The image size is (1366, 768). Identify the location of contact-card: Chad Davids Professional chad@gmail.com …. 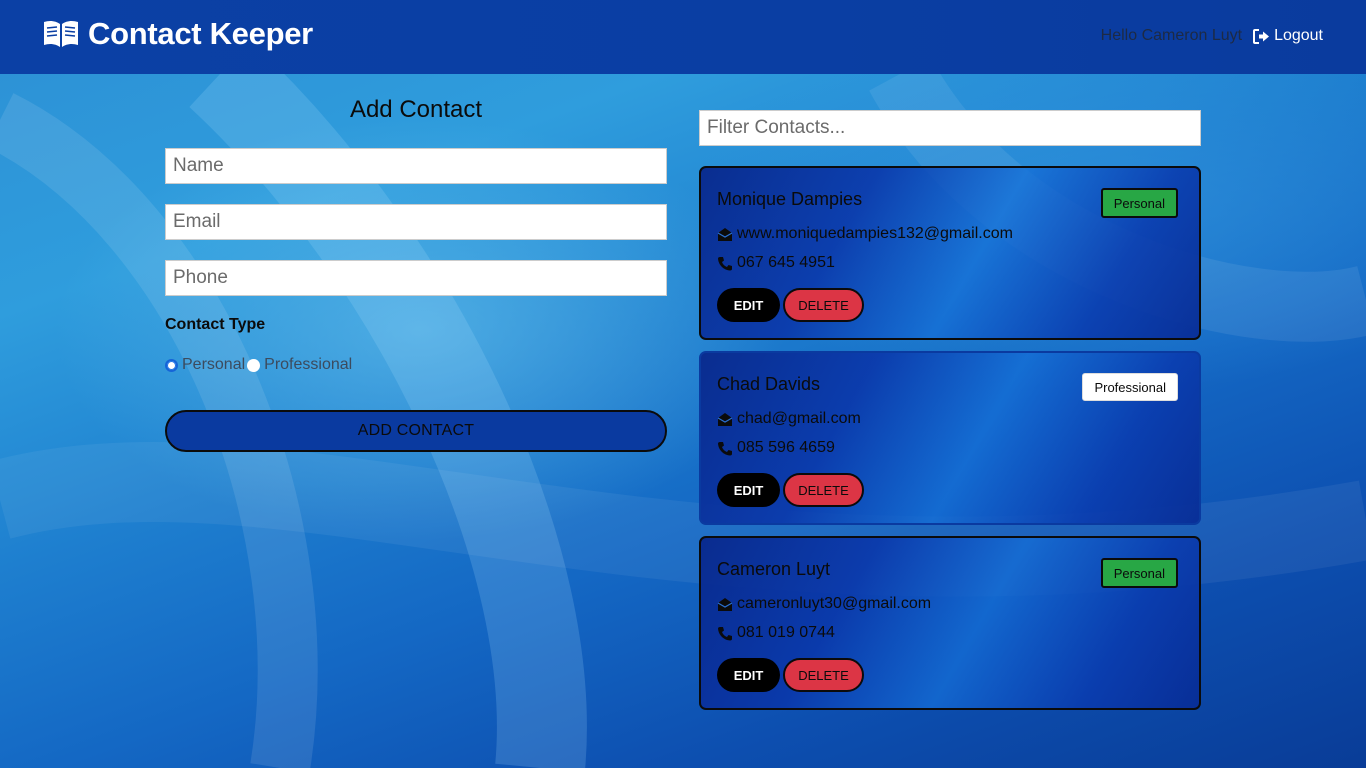
(950, 438).